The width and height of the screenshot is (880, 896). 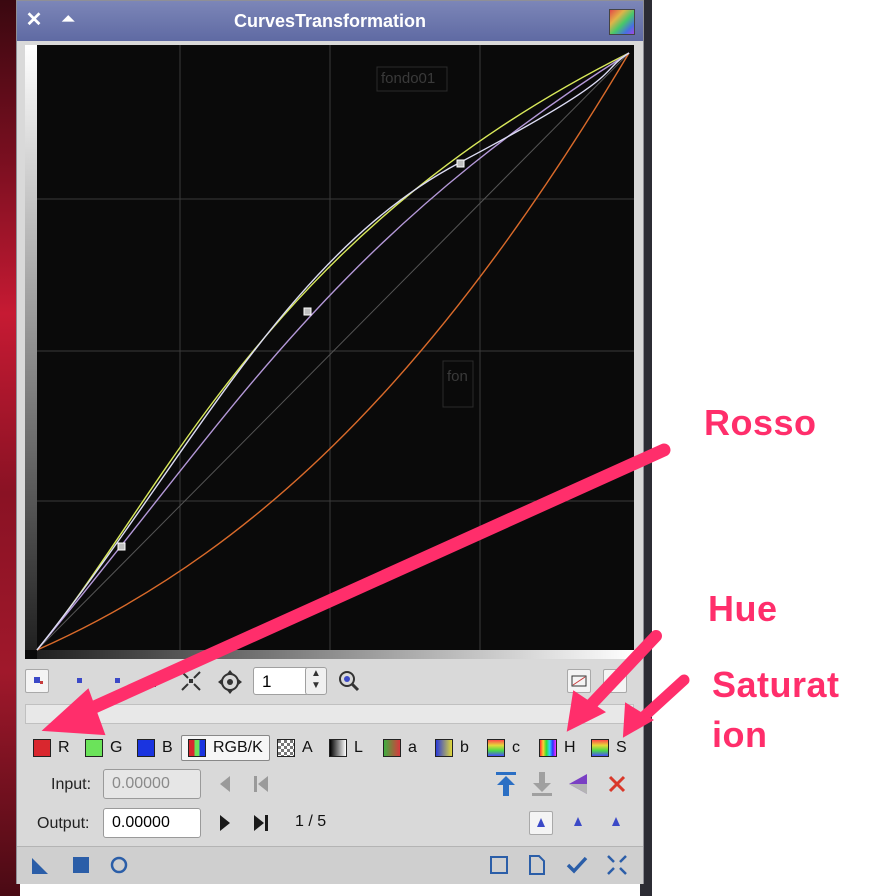 I want to click on real-time-preview-button, so click(x=499, y=865).